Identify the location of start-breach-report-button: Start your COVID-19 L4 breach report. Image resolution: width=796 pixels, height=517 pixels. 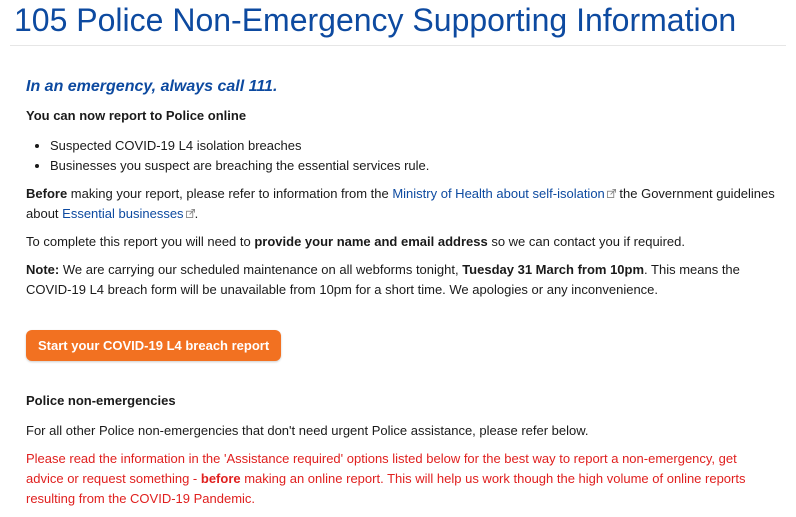
(154, 345).